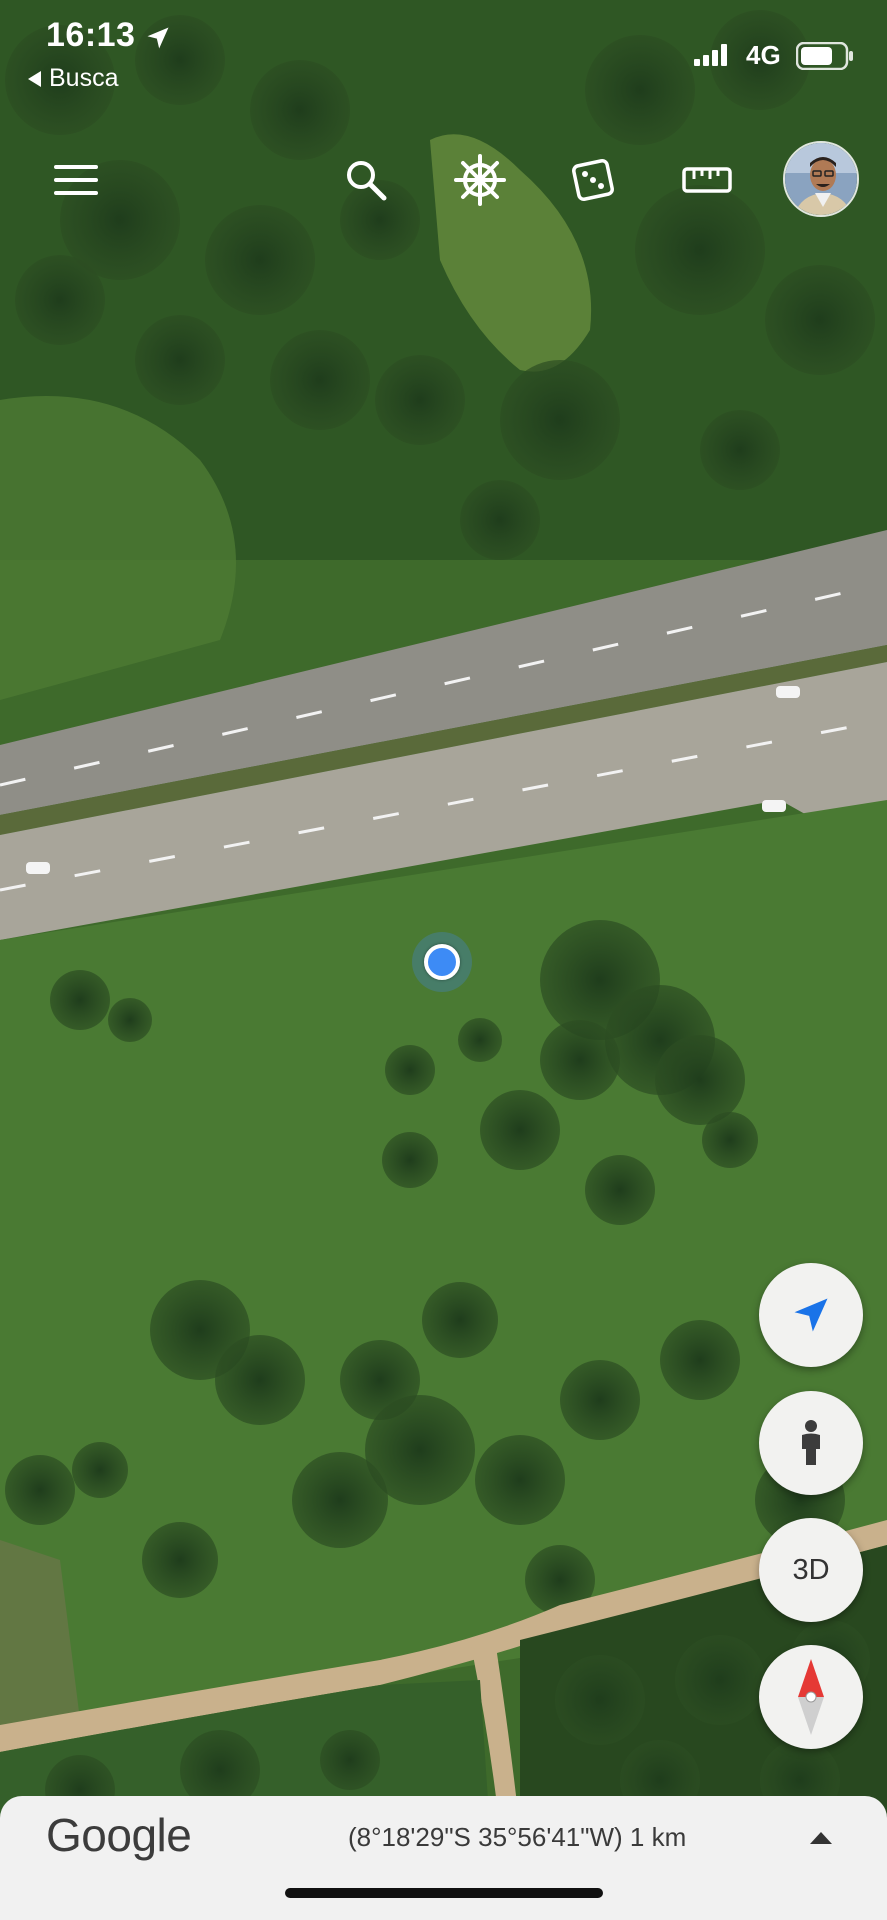 The height and width of the screenshot is (1920, 887). I want to click on coordinates-readout: (8°18'29"S 35°56'41"W) 1 km, so click(517, 1837).